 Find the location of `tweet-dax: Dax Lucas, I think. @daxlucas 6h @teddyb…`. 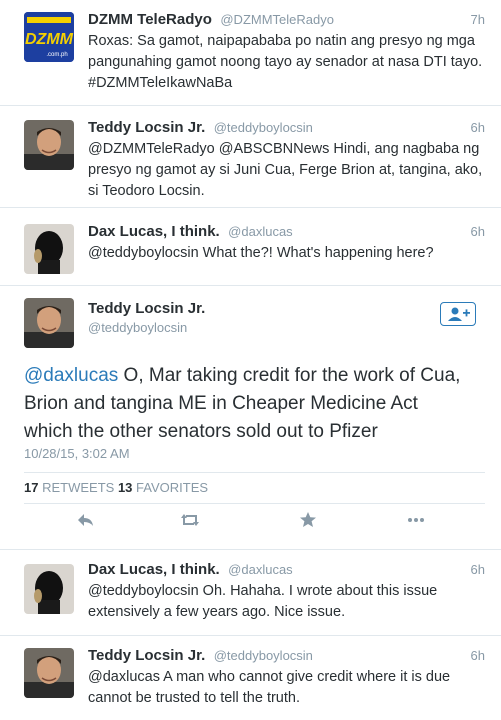

tweet-dax: Dax Lucas, I think. @daxlucas 6h @teddyb… is located at coordinates (250, 247).